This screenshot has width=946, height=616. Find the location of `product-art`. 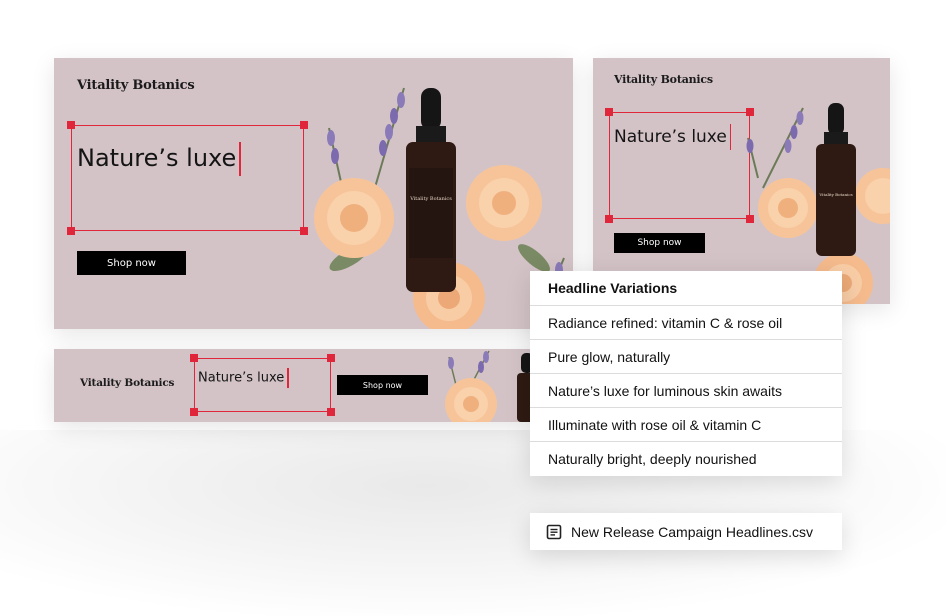

product-art is located at coordinates (488, 386).